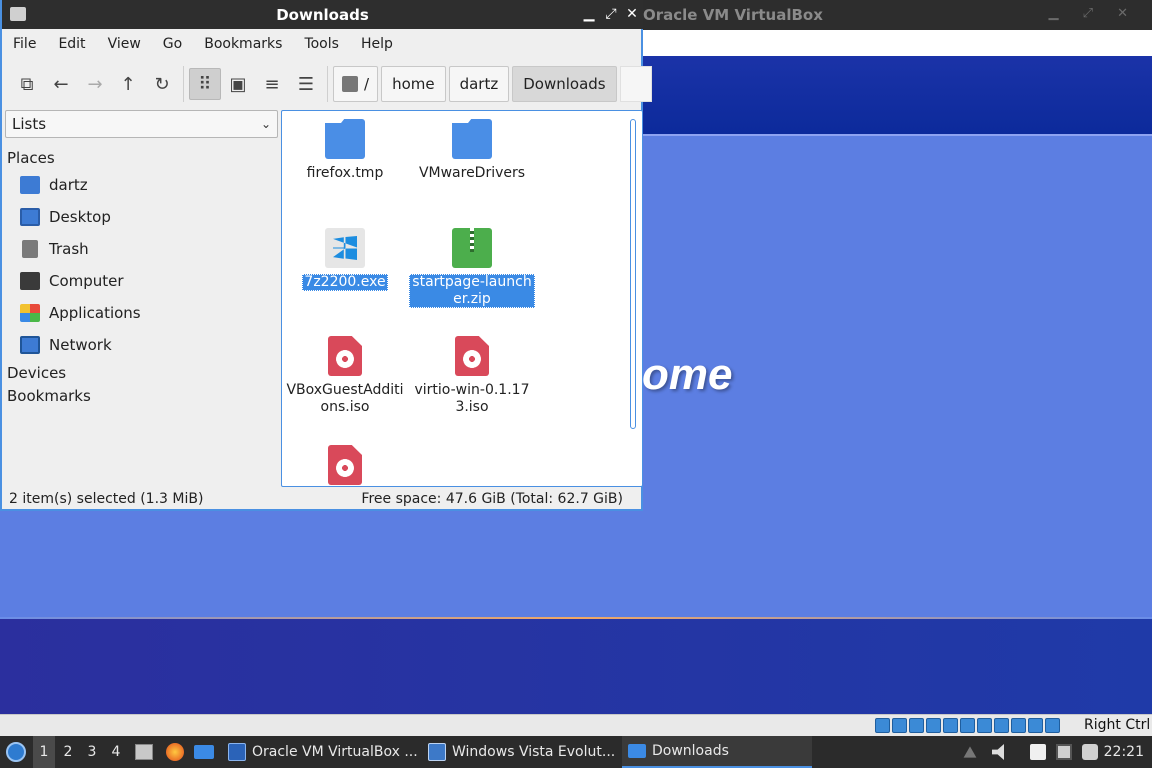  What do you see at coordinates (237, 752) in the screenshot?
I see `virtualbox-icon` at bounding box center [237, 752].